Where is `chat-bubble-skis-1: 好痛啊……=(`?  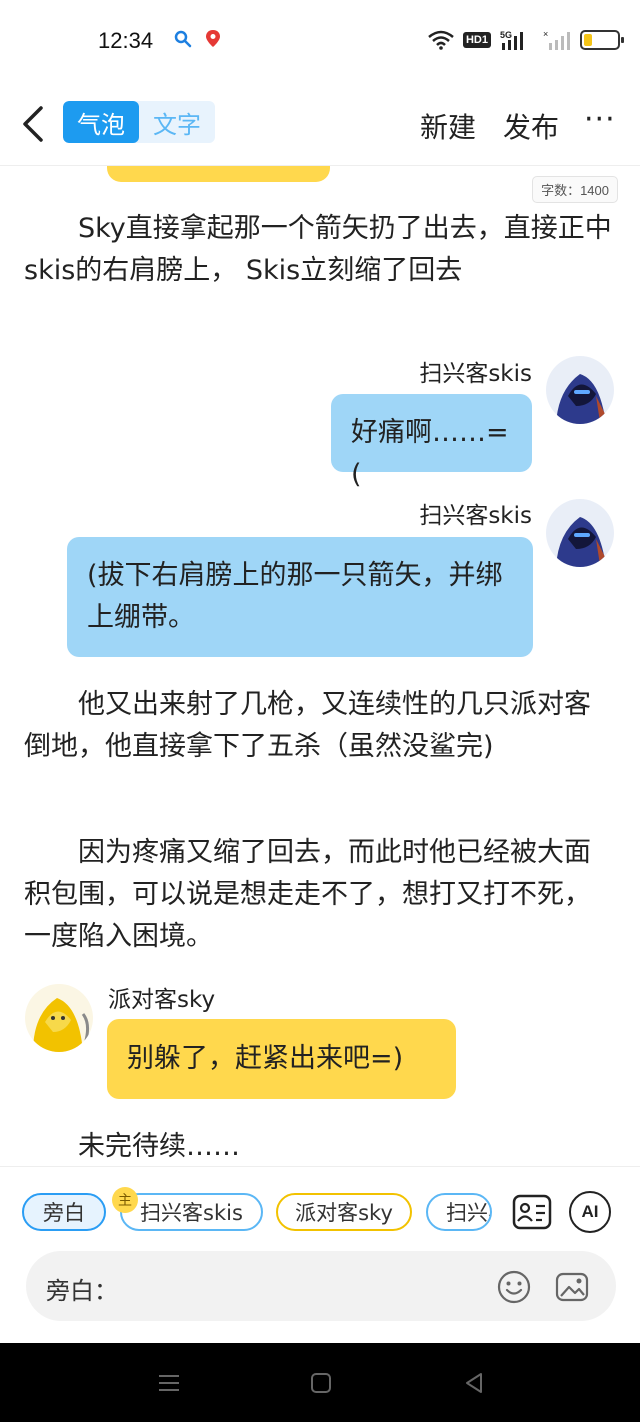
chat-bubble-skis-1: 好痛啊……=( is located at coordinates (431, 442).